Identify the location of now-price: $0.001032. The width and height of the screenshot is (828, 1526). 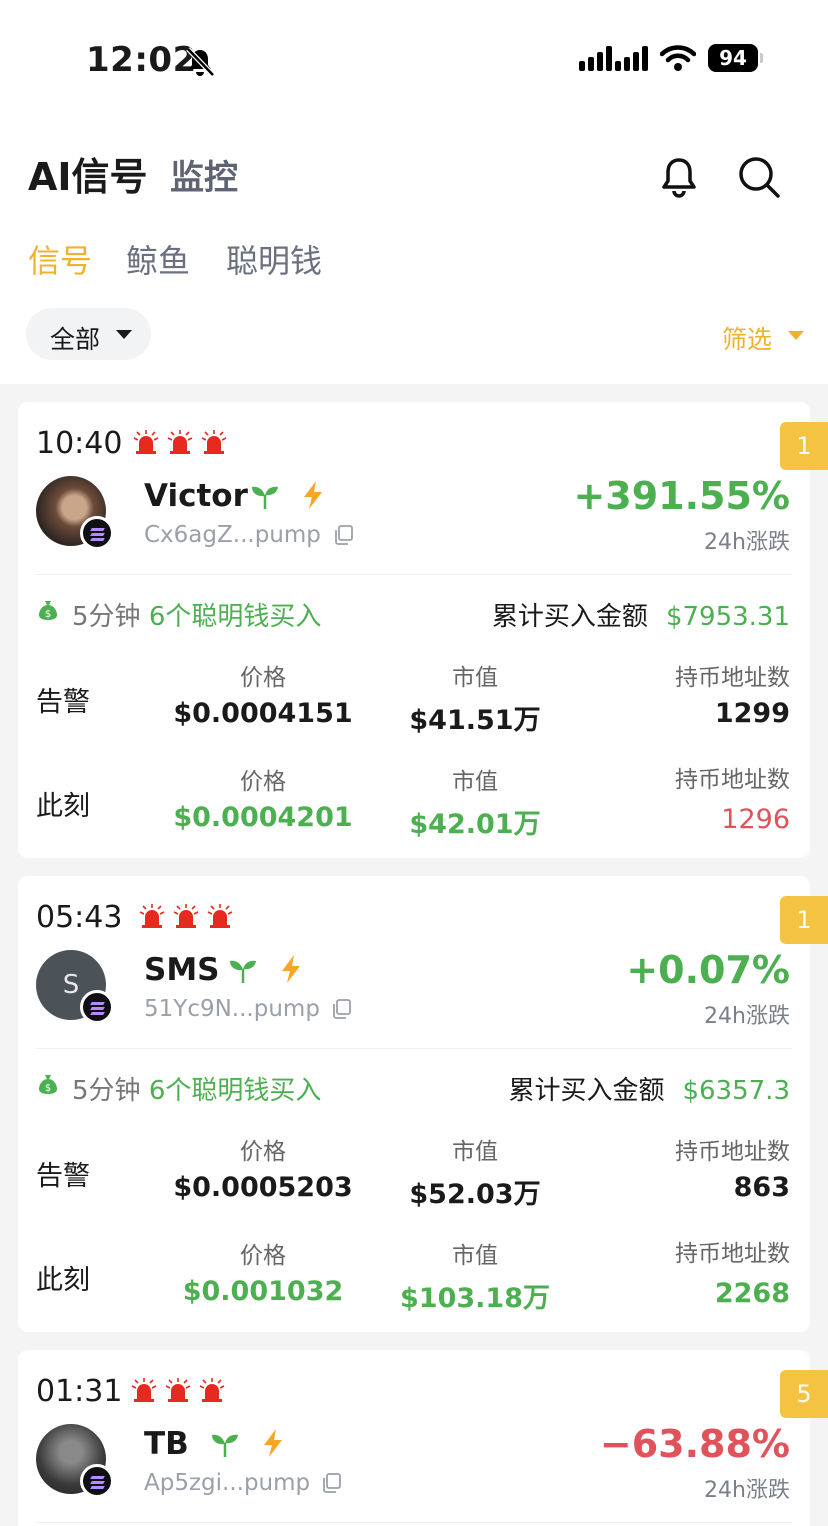
(263, 1291).